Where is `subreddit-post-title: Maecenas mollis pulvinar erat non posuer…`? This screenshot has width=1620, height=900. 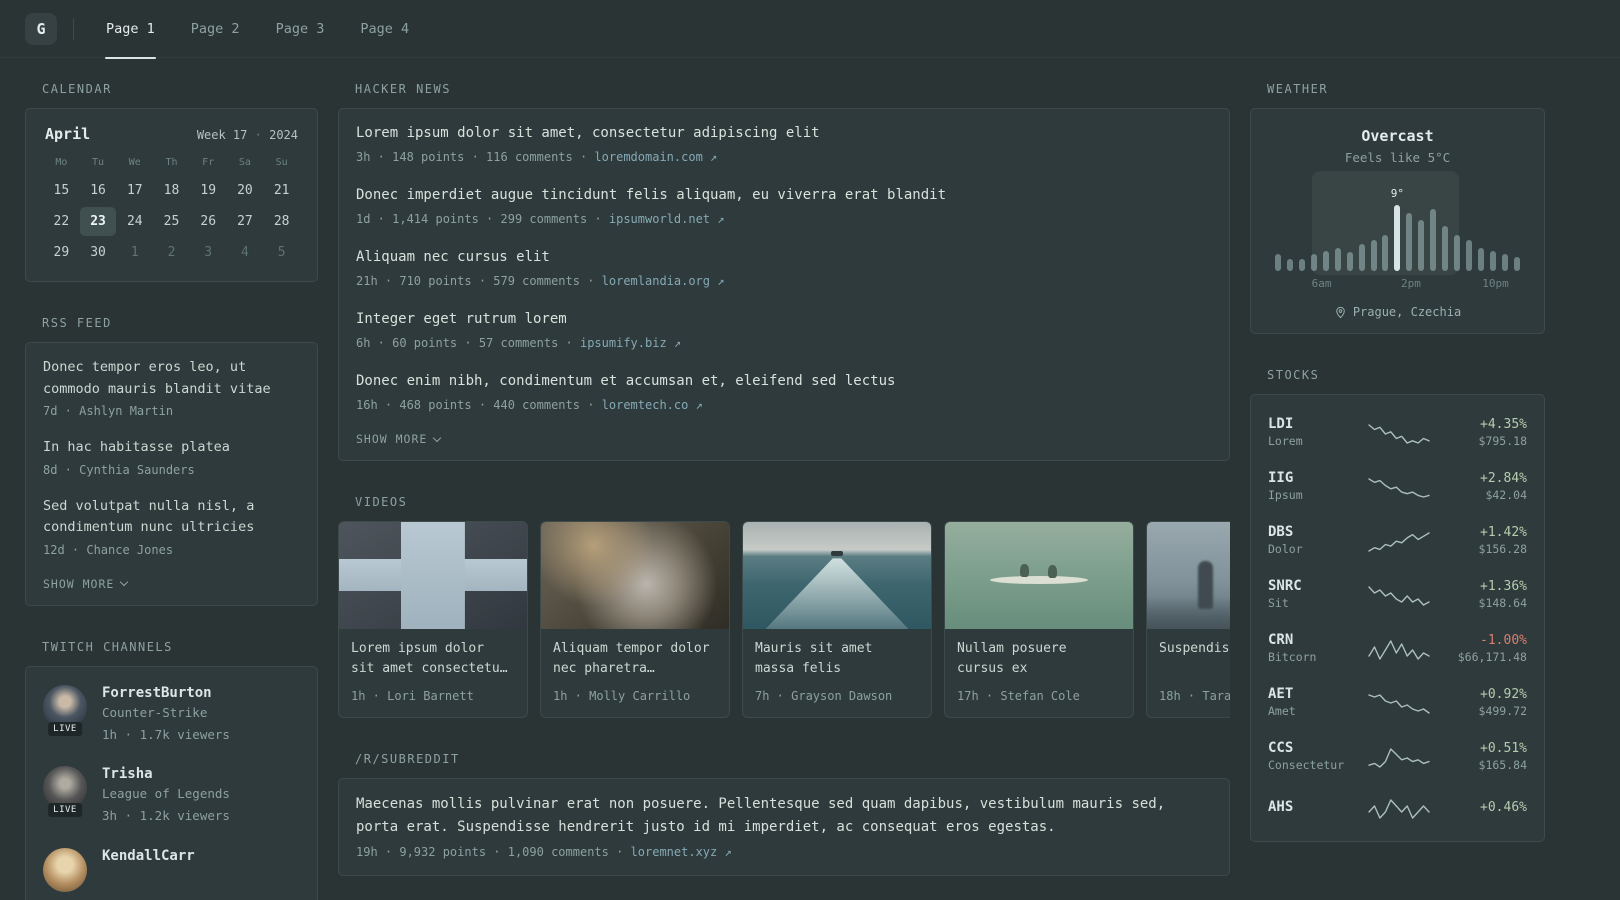
subreddit-post-title: Maecenas mollis pulvinar erat non posuer… is located at coordinates (784, 816).